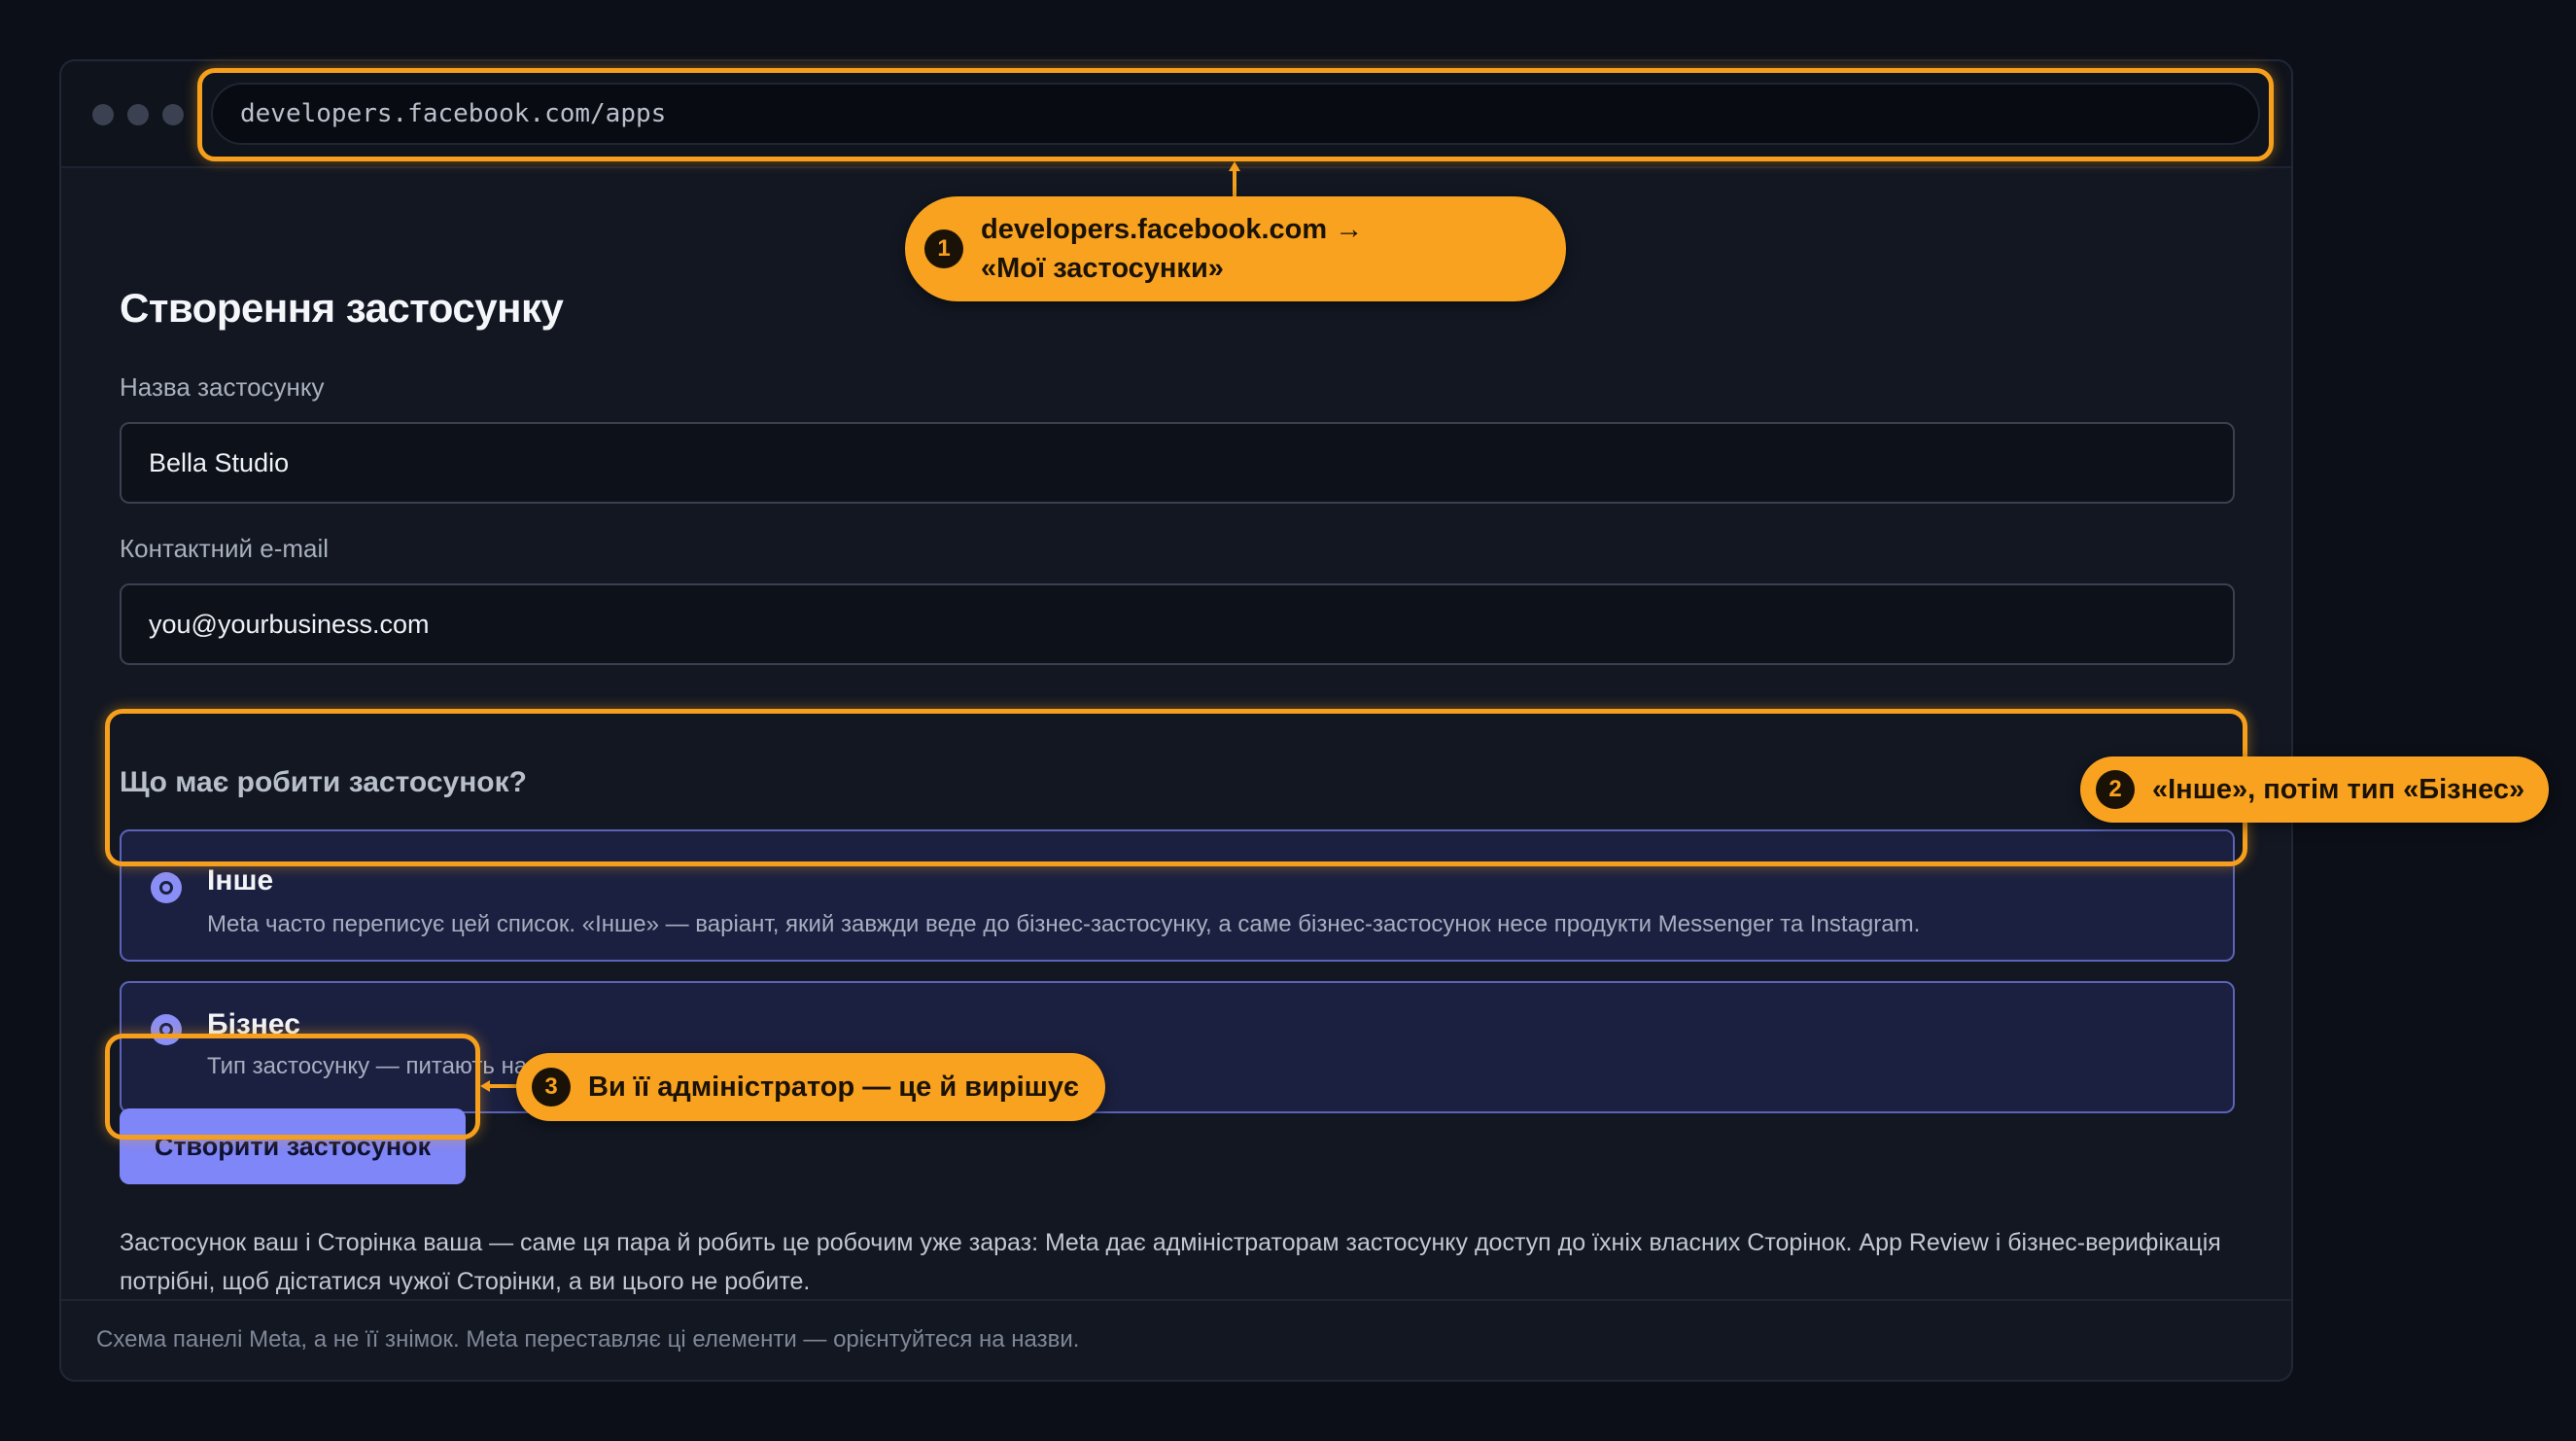 The image size is (2576, 1441). Describe the element at coordinates (240, 880) in the screenshot. I see `option-other-title: Інше` at that location.